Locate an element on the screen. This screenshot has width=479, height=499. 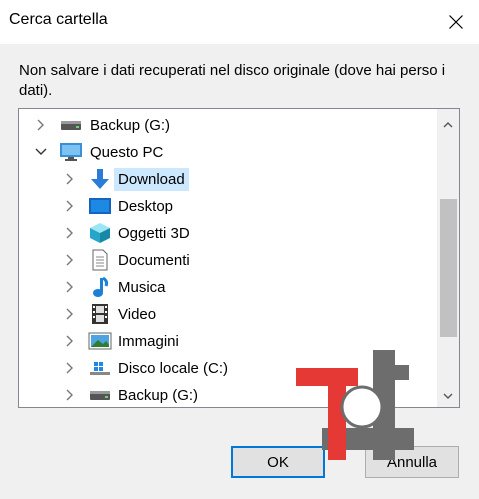
download-arrow-icon is located at coordinates (100, 179).